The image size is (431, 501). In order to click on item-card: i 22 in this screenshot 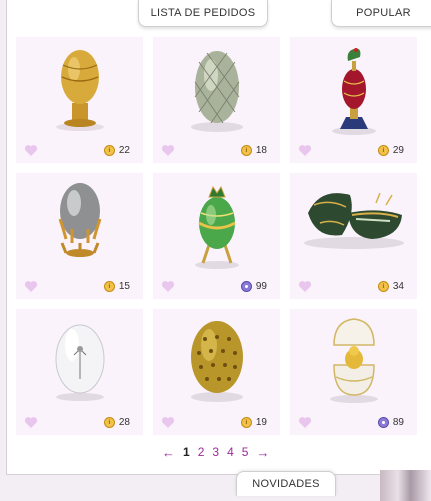, I will do `click(79, 100)`.